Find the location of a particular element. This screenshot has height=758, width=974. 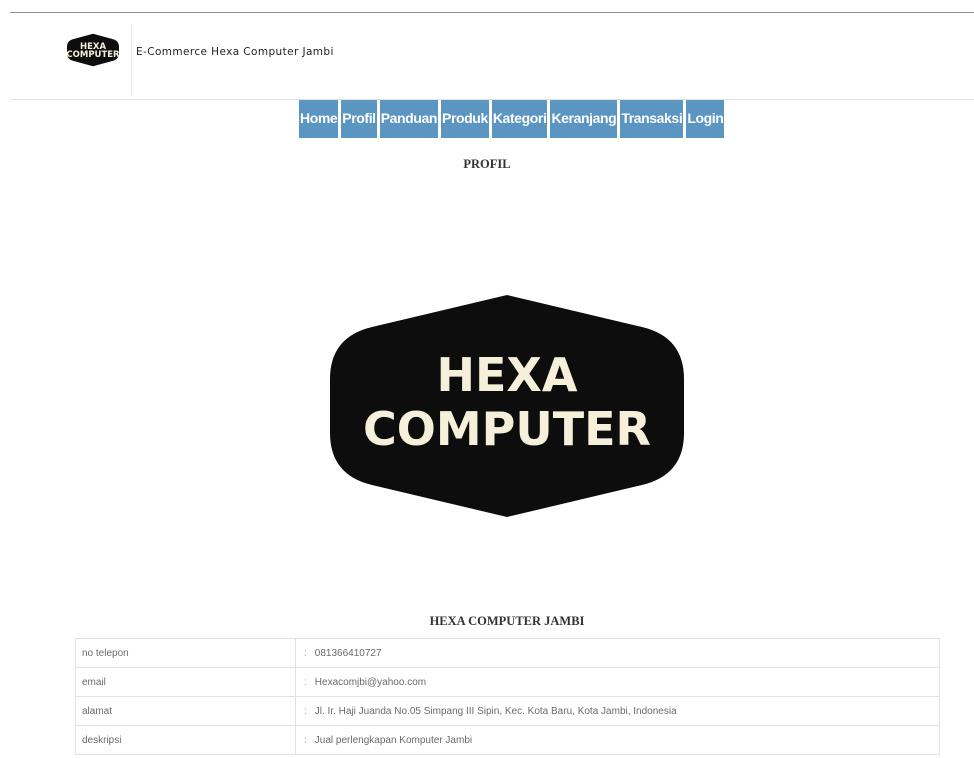

company-logo: HEXA COMPUTER is located at coordinates (507, 406).